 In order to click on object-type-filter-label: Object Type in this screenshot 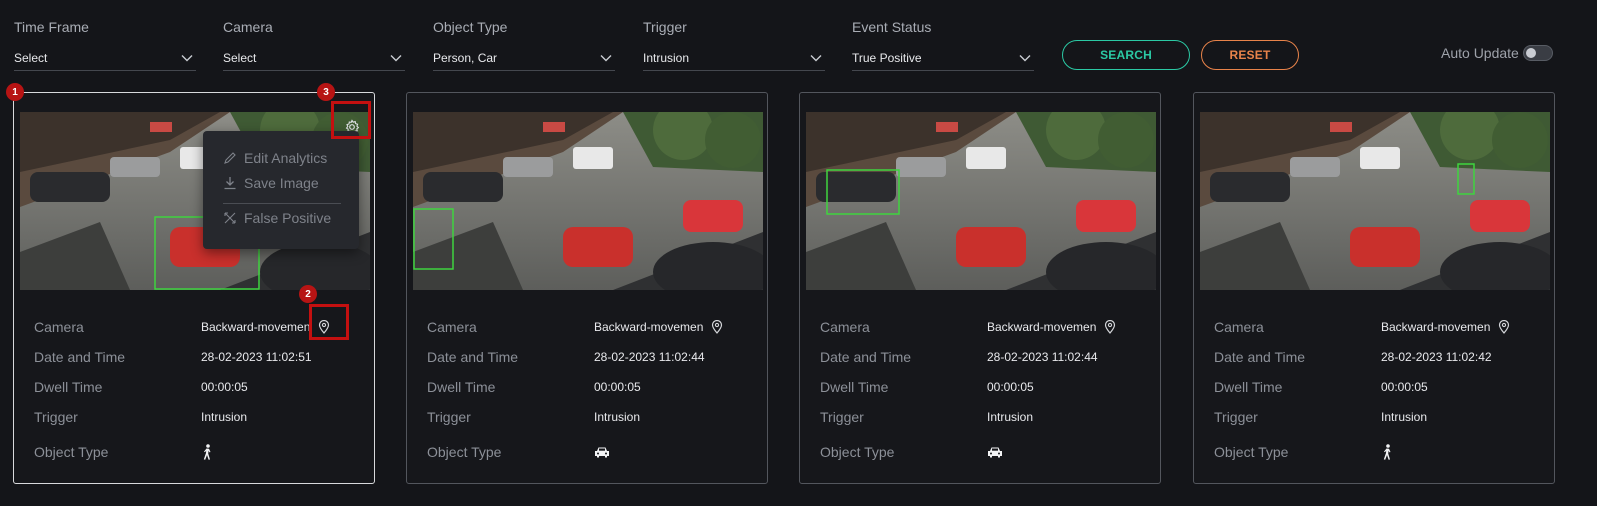, I will do `click(470, 27)`.